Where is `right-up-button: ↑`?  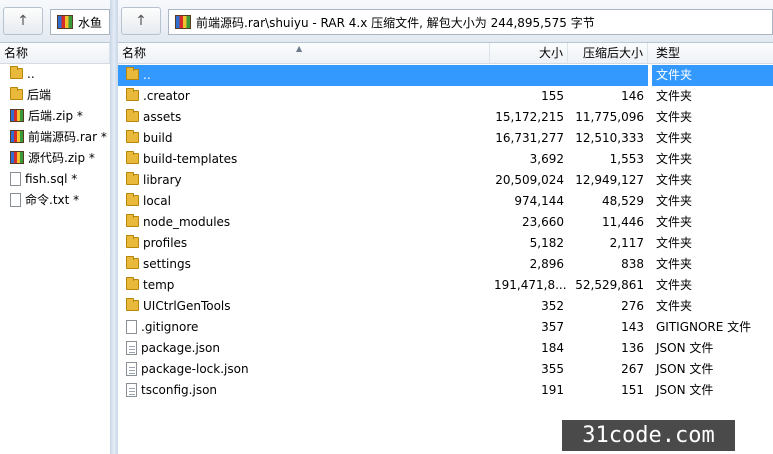
right-up-button: ↑ is located at coordinates (141, 21).